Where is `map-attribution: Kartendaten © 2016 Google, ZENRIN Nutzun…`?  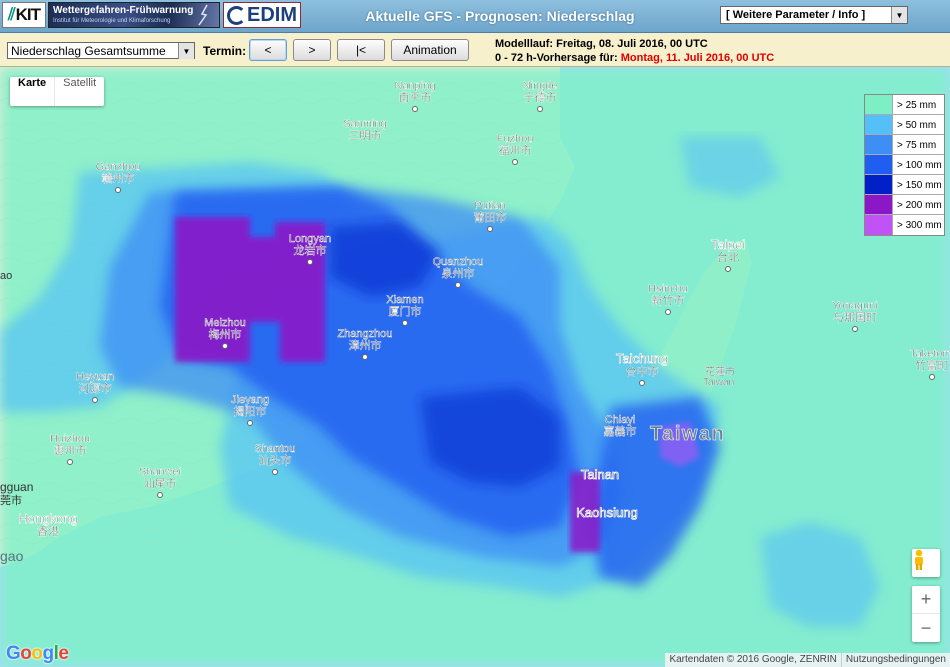 map-attribution: Kartendaten © 2016 Google, ZENRIN Nutzun… is located at coordinates (807, 660).